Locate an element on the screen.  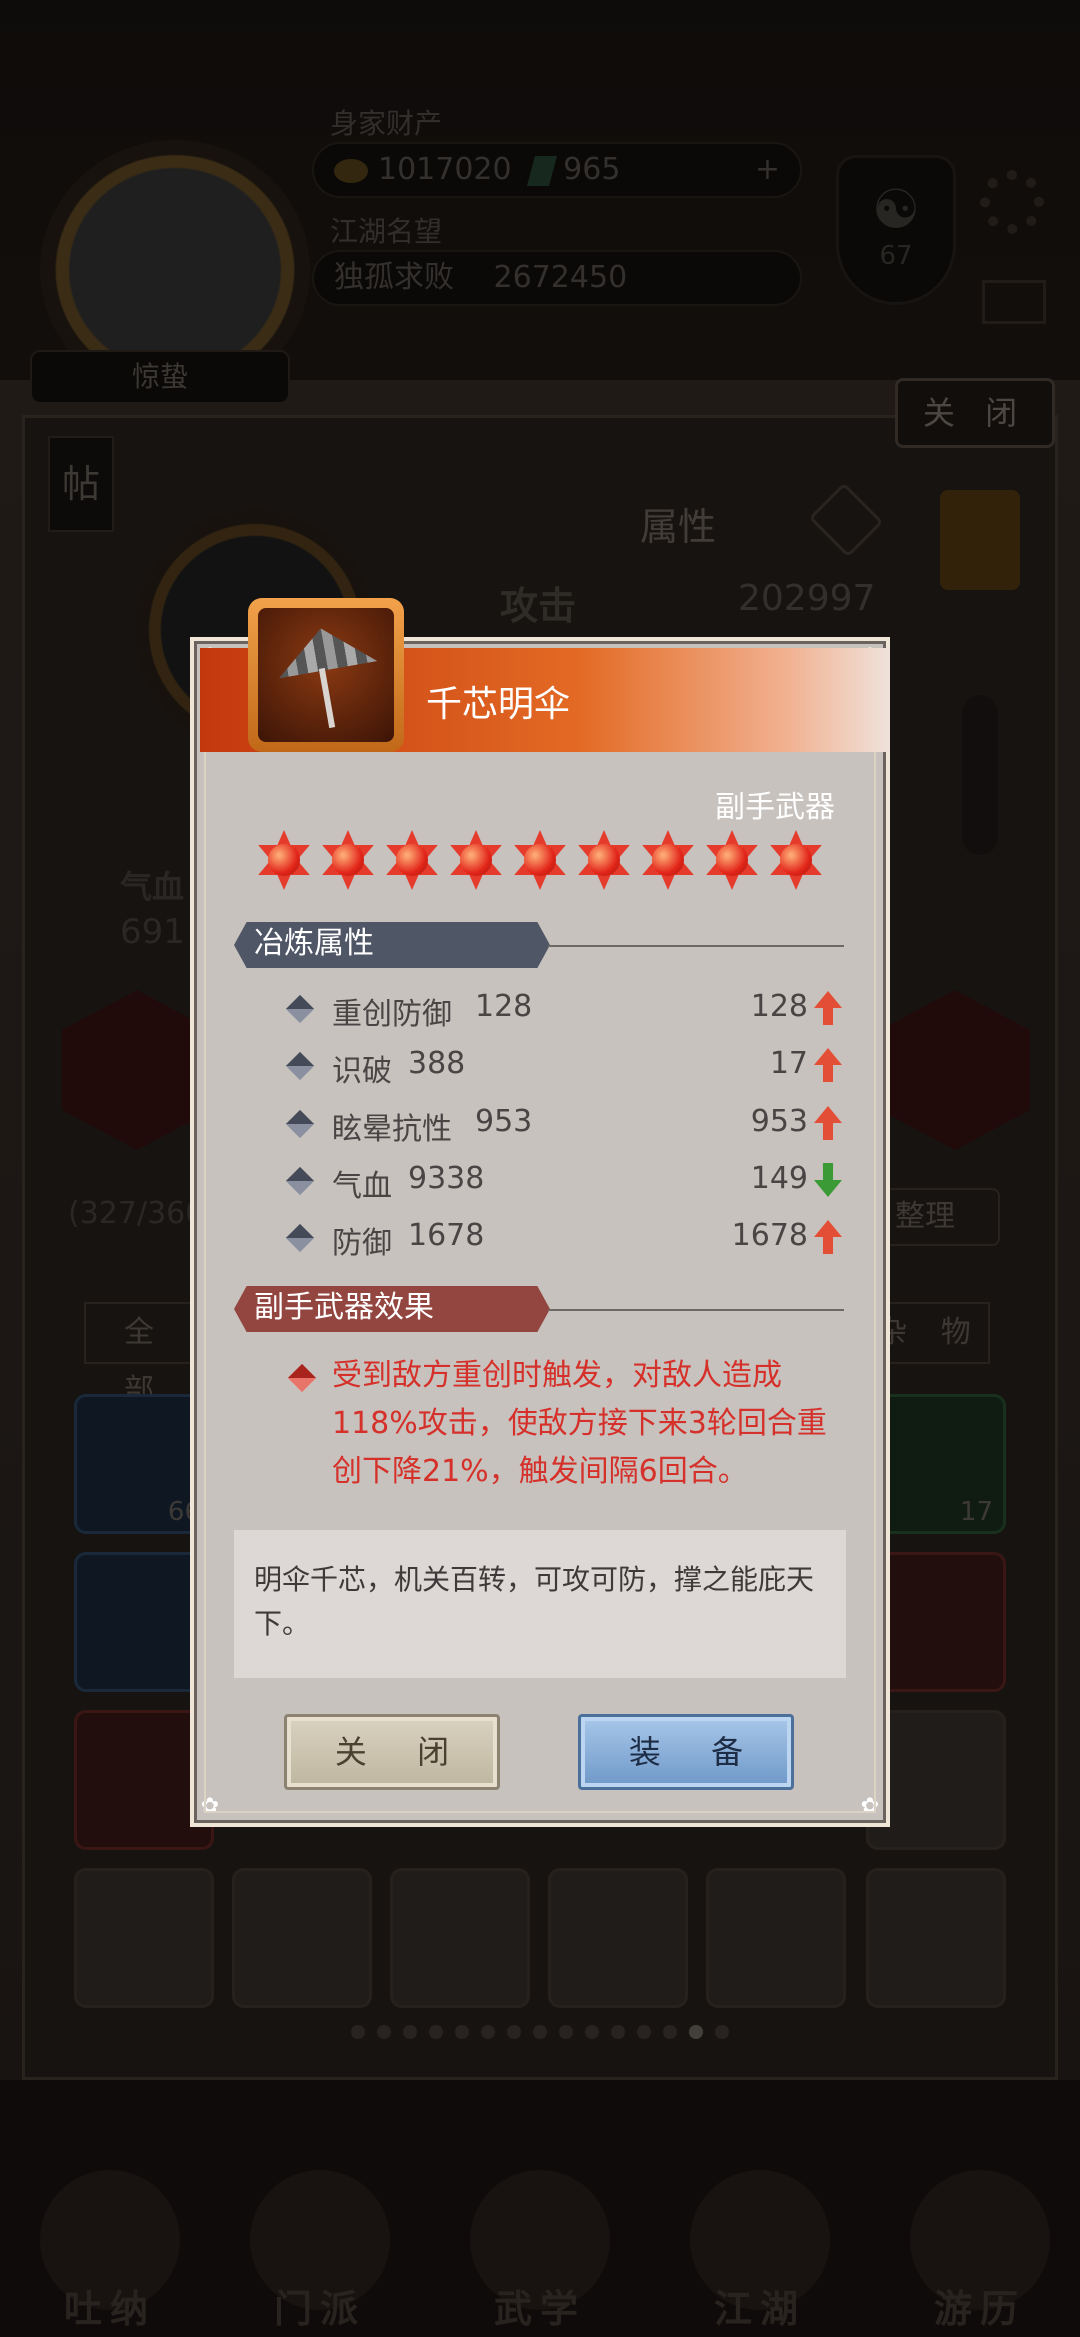
close-button: 关 闭 is located at coordinates (392, 1752).